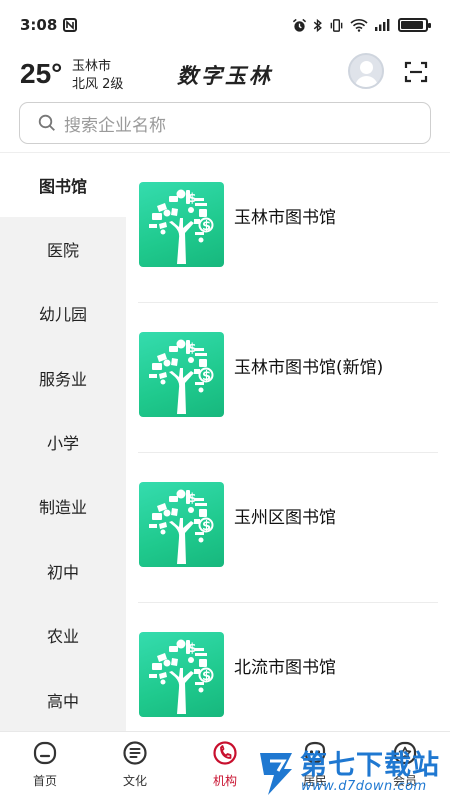  What do you see at coordinates (416, 72) in the screenshot?
I see `scan-icon` at bounding box center [416, 72].